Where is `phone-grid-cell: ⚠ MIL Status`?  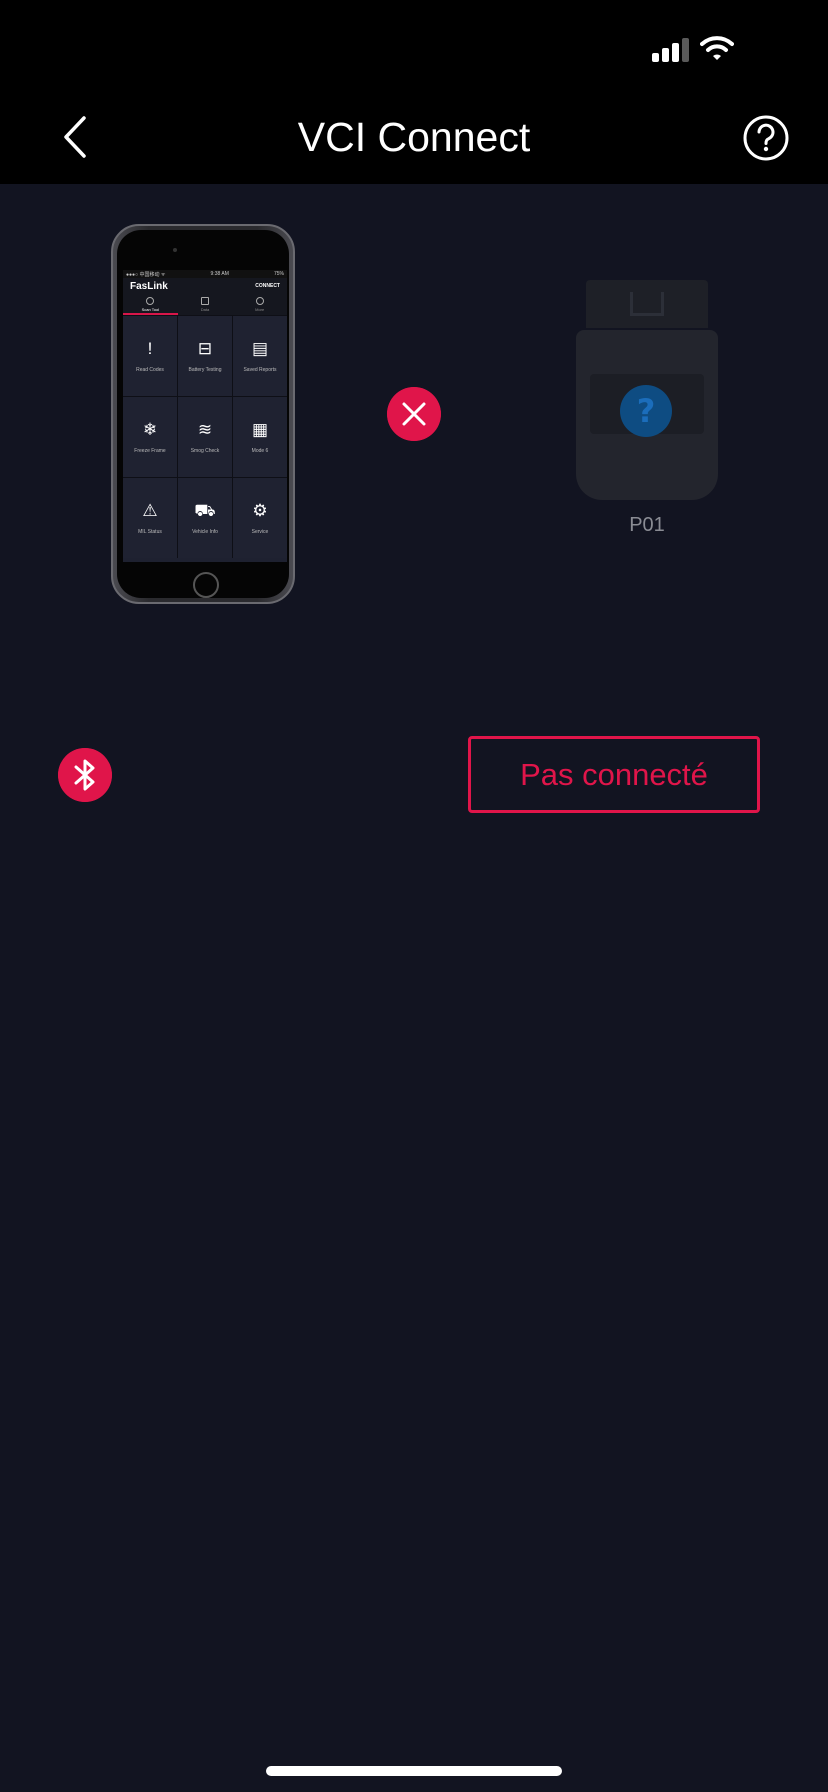 phone-grid-cell: ⚠ MIL Status is located at coordinates (150, 518).